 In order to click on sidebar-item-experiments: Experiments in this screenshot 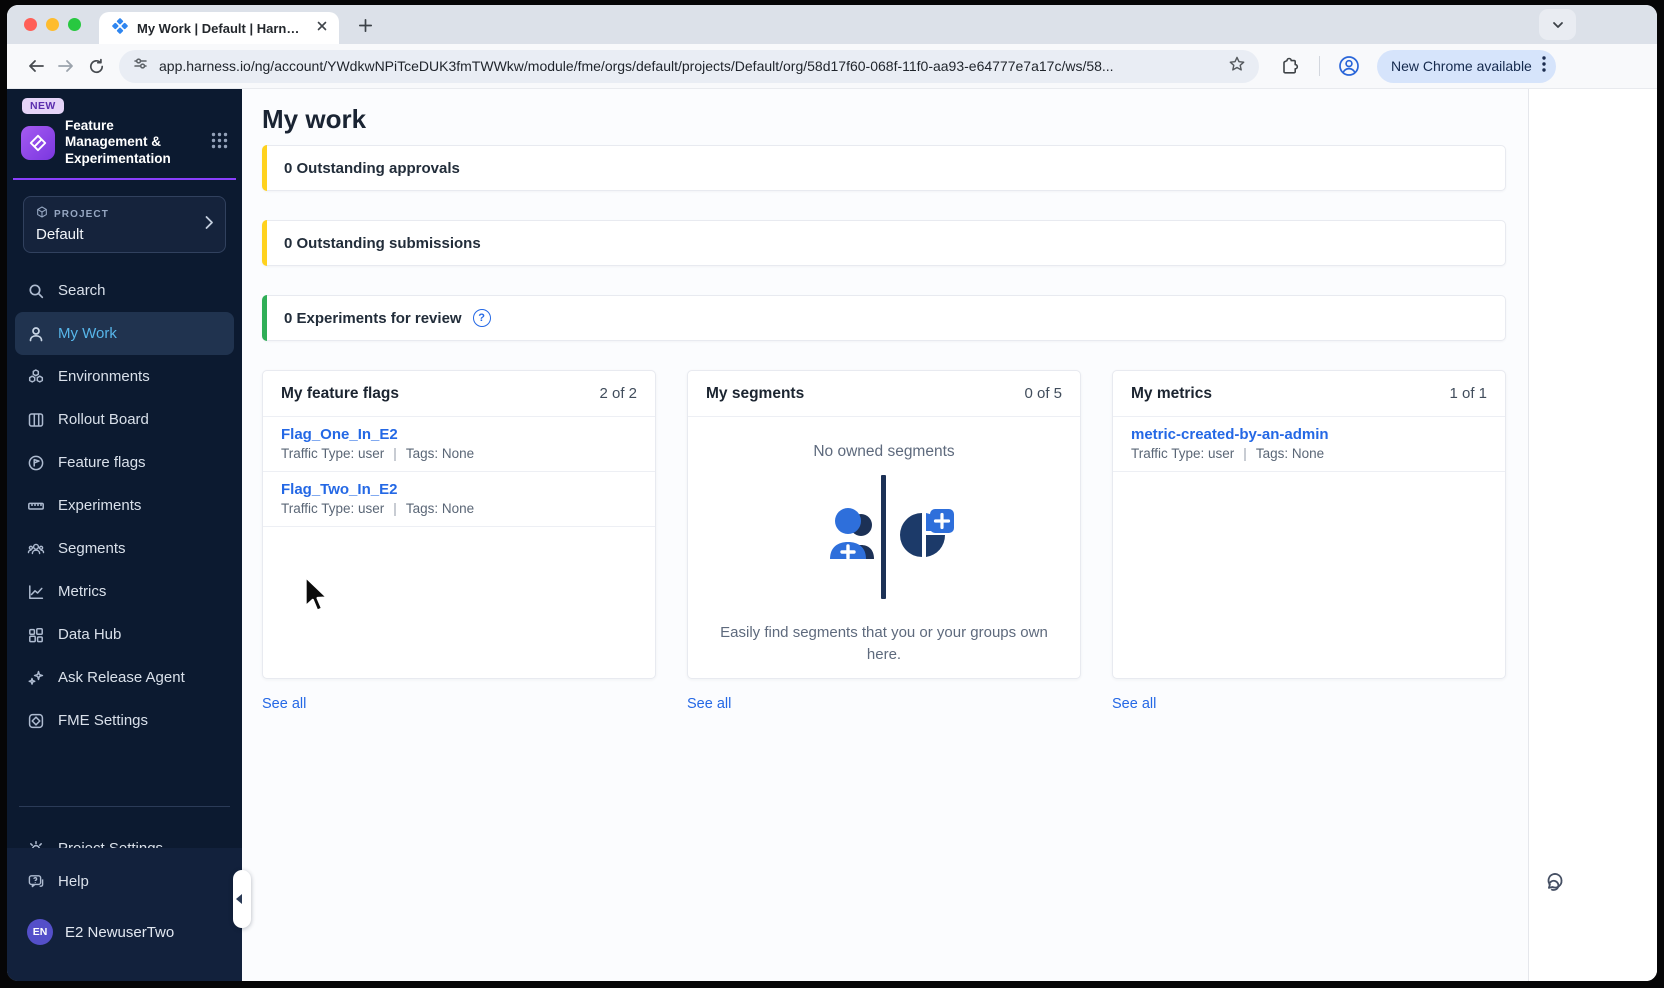, I will do `click(124, 505)`.